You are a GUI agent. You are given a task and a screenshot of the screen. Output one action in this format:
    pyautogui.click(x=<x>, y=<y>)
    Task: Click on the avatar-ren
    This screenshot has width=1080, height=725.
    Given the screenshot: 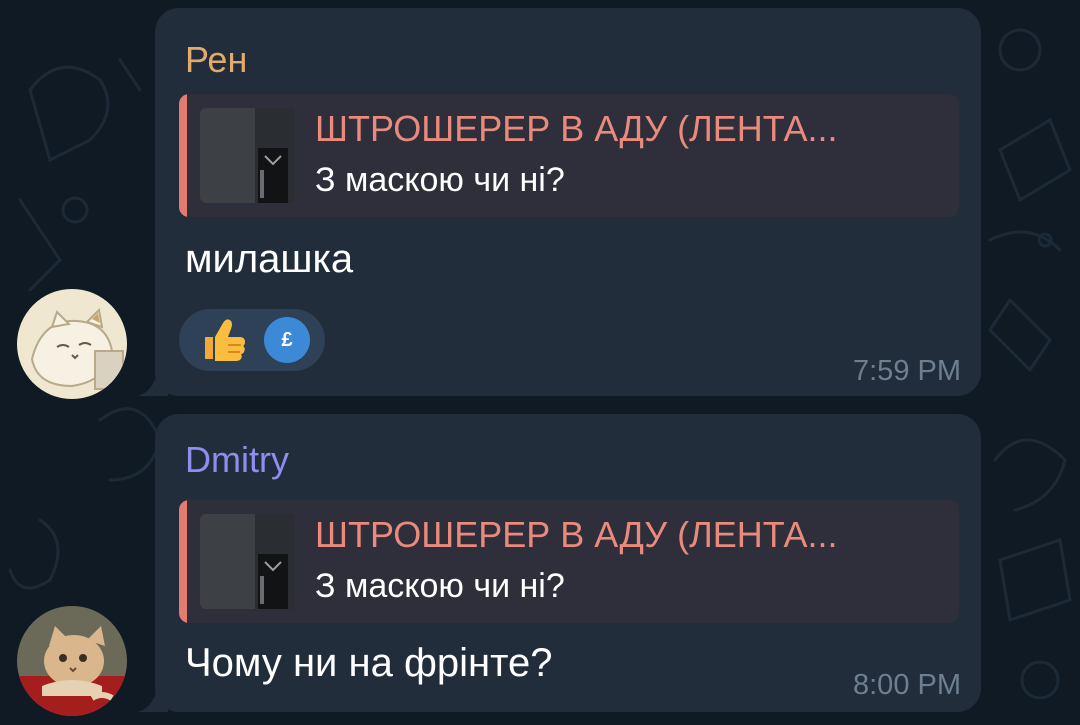 What is the action you would take?
    pyautogui.click(x=72, y=344)
    